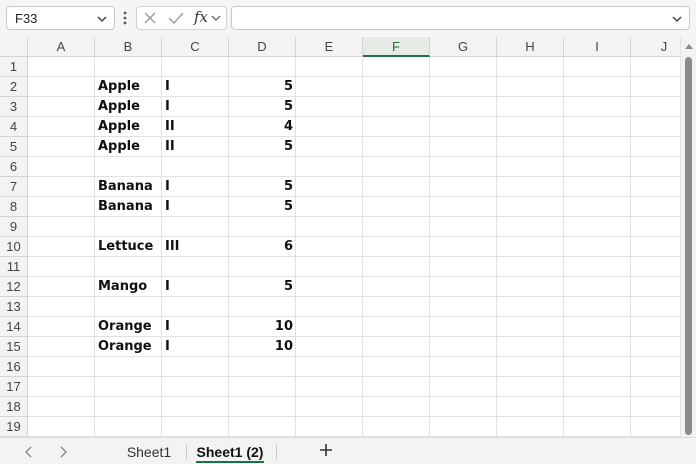 This screenshot has height=464, width=696. I want to click on cell-b14: Orange, so click(128, 327).